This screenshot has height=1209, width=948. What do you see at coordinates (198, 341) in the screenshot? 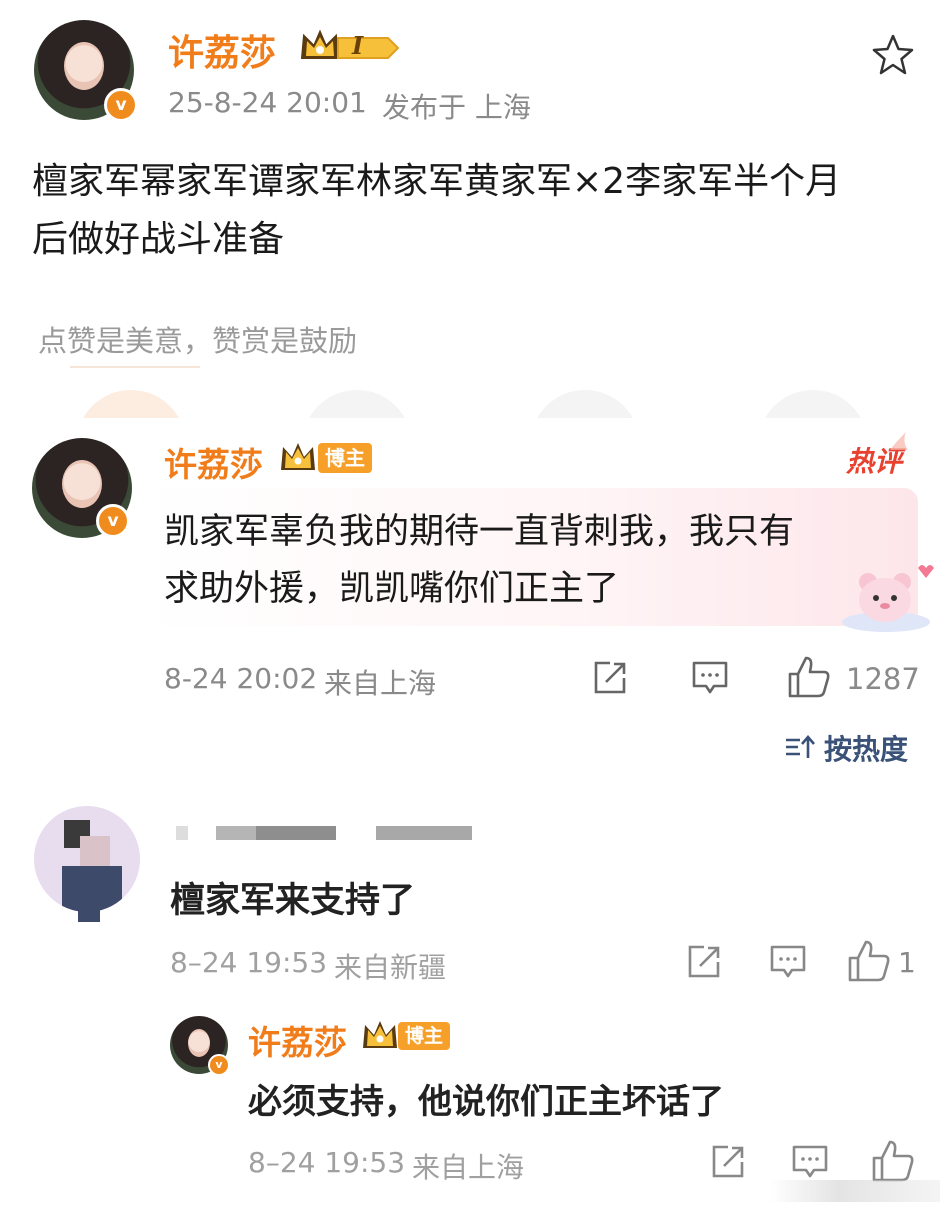
I see `reward-hint: 点赞是美意，赞赏是鼓励` at bounding box center [198, 341].